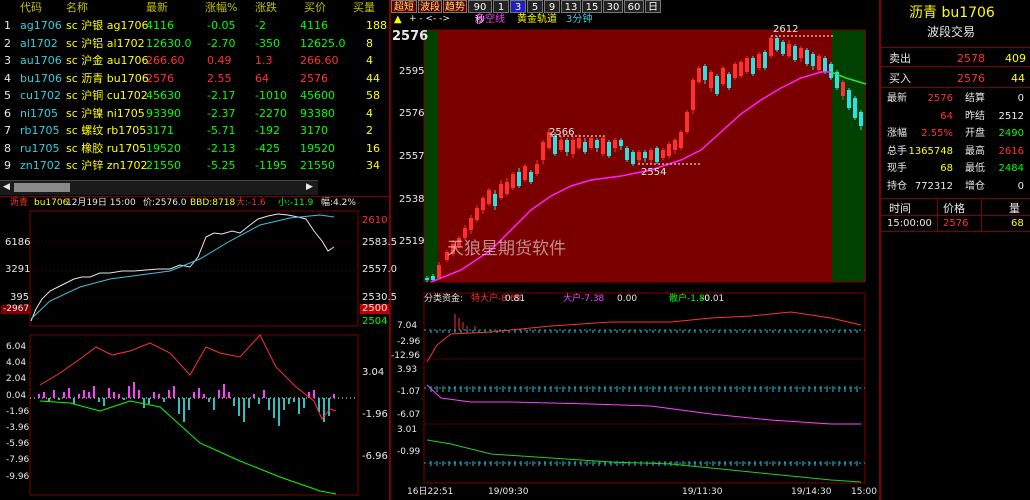 This screenshot has width=1030, height=500. I want to click on row-bid: 21550, so click(317, 165).